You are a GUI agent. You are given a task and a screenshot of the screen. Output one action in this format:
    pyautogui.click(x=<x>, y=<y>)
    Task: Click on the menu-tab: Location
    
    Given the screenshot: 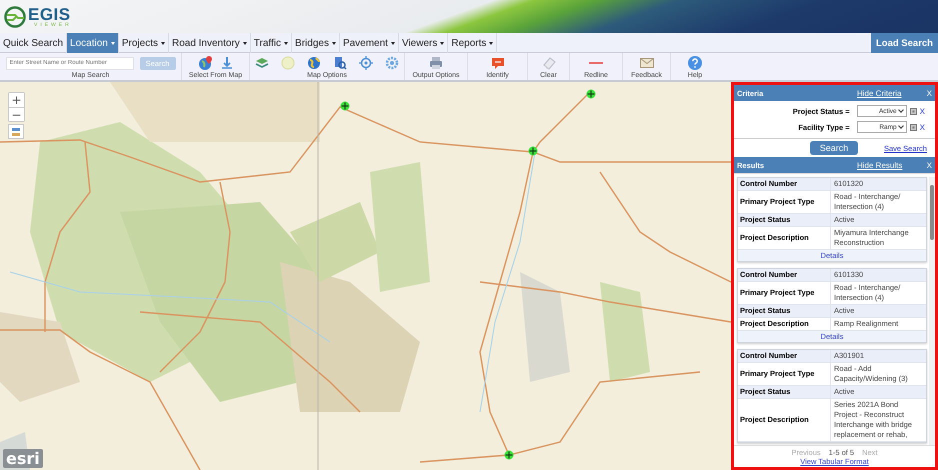 What is the action you would take?
    pyautogui.click(x=93, y=43)
    